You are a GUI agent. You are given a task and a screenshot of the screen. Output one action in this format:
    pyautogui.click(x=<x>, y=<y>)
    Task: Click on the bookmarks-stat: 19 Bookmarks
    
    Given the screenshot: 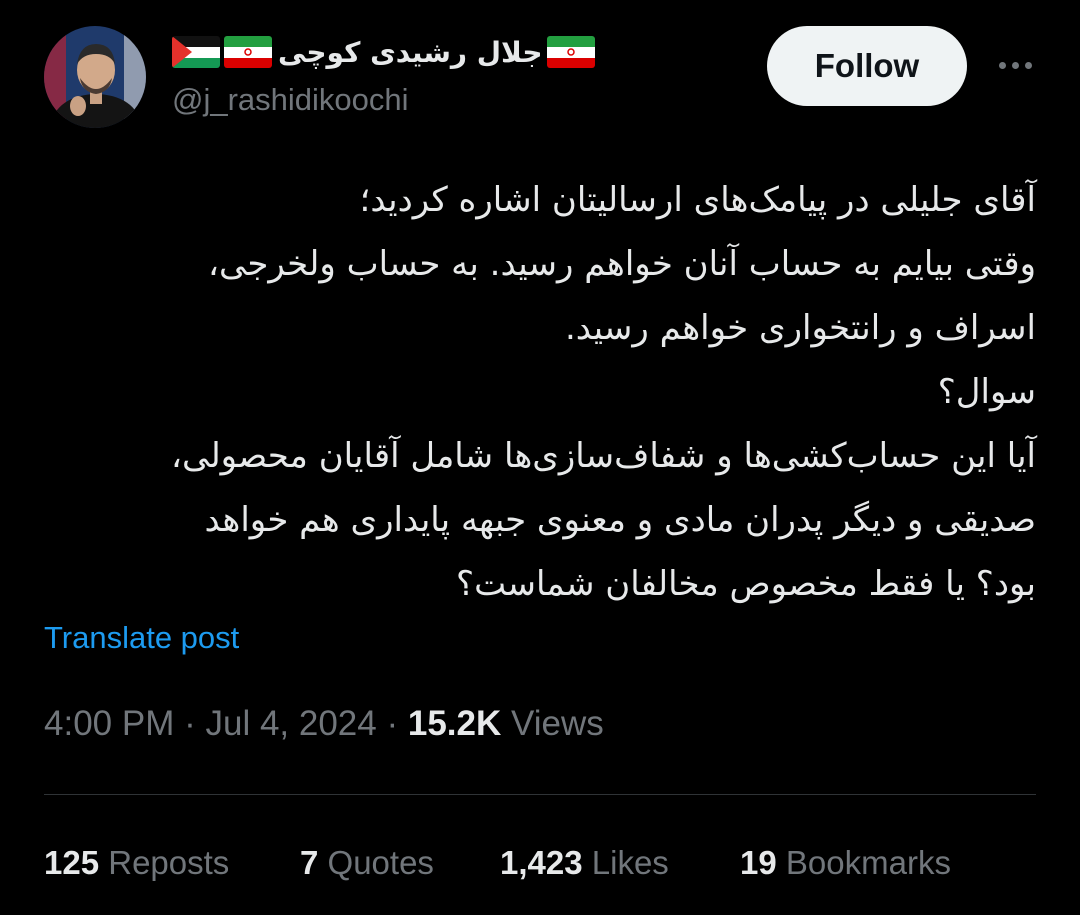 What is the action you would take?
    pyautogui.click(x=845, y=863)
    